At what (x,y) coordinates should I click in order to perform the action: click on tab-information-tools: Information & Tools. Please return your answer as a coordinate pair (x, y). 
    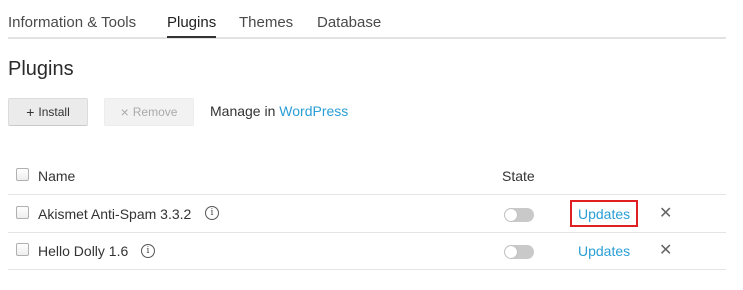
    Looking at the image, I should click on (72, 23).